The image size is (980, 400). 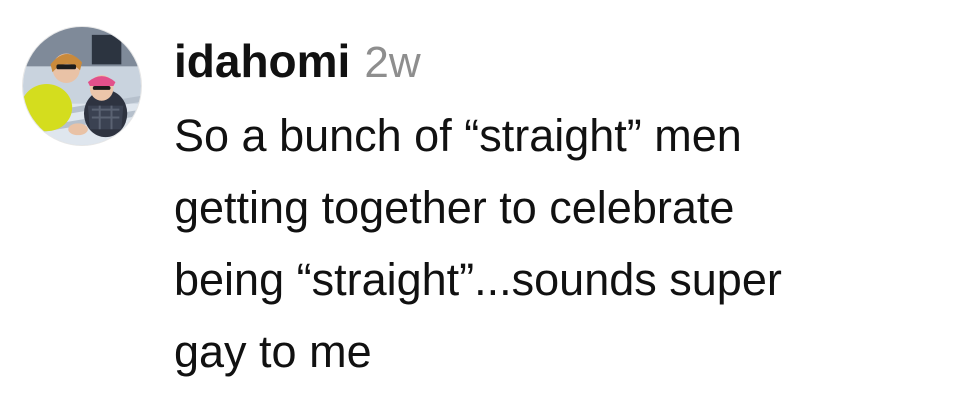 I want to click on profile-photo-icon, so click(x=82, y=86).